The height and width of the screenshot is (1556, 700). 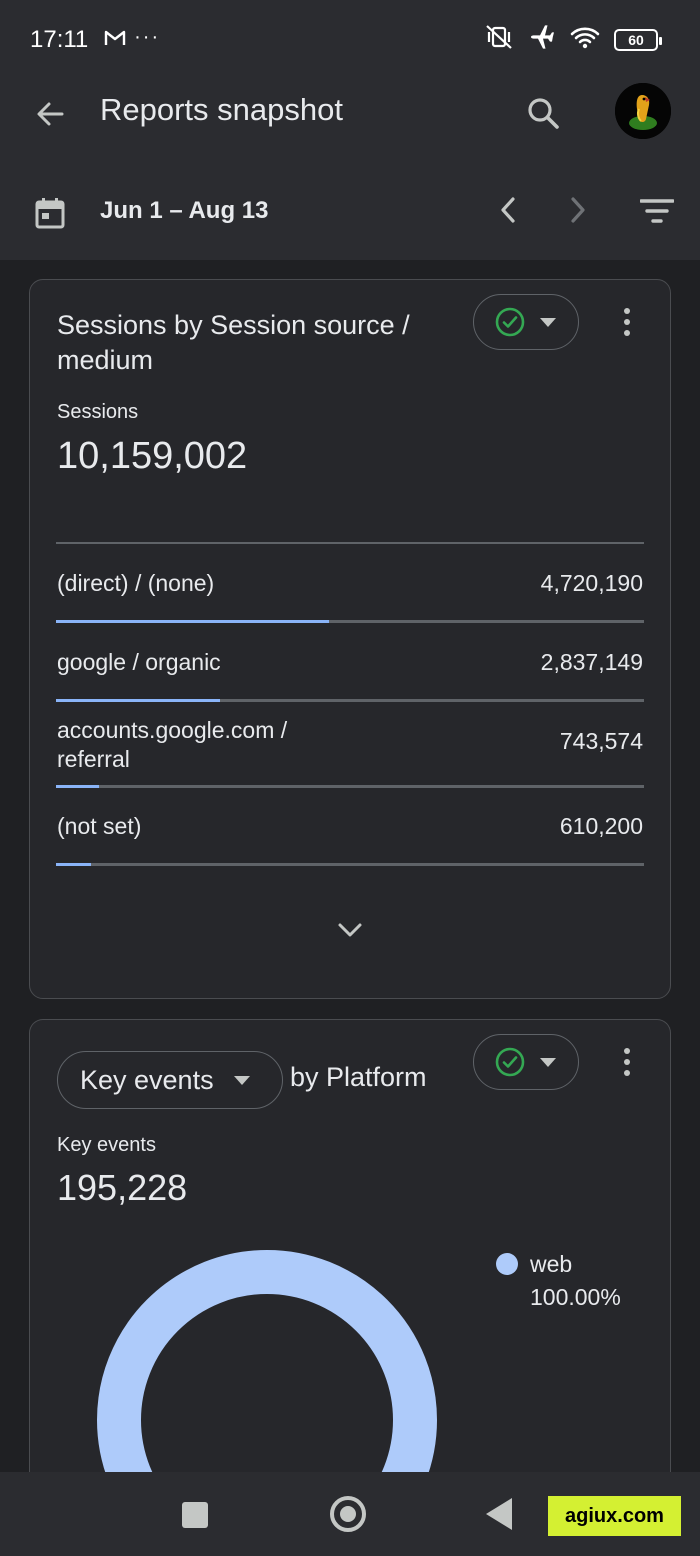 I want to click on legend-name-web: web, so click(x=551, y=1264).